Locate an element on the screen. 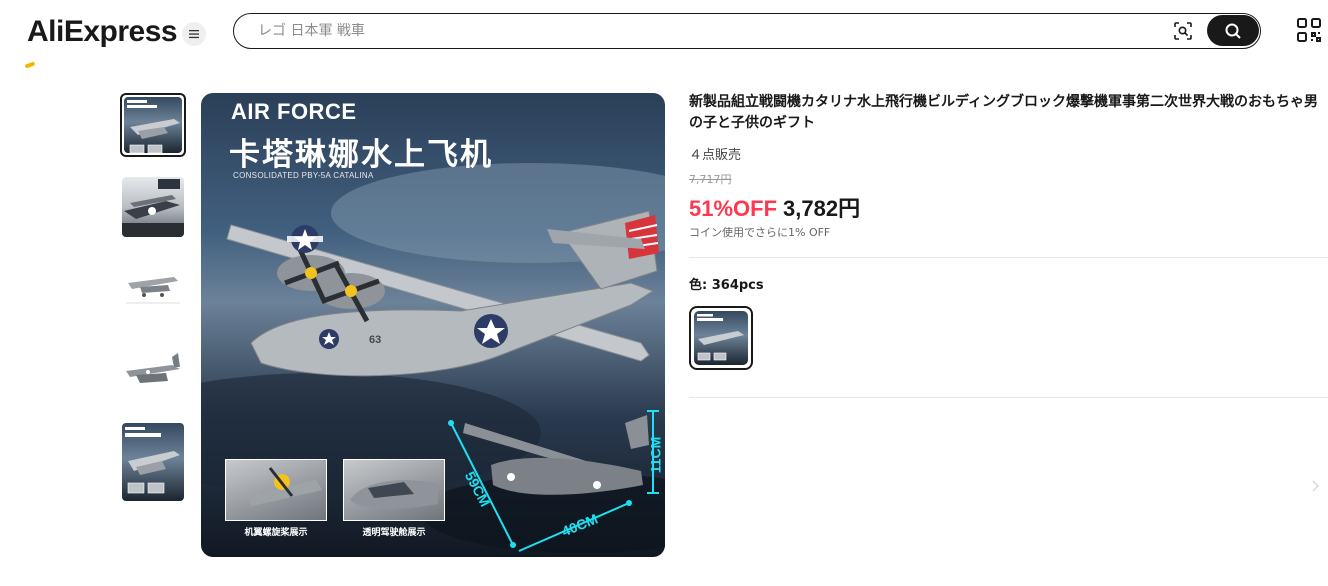  color-swatch-364pcs is located at coordinates (721, 338).